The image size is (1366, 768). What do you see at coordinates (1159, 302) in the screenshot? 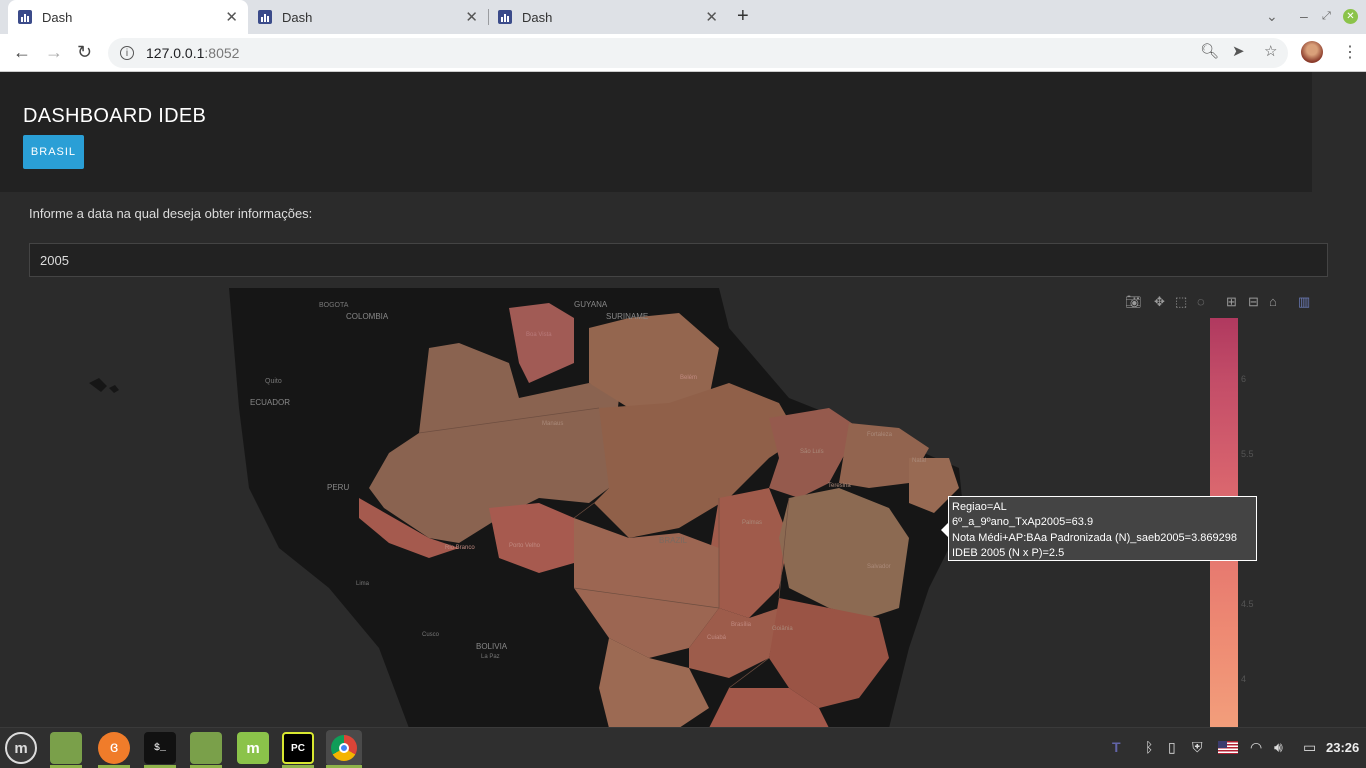
I see `pan-icon: ✥` at bounding box center [1159, 302].